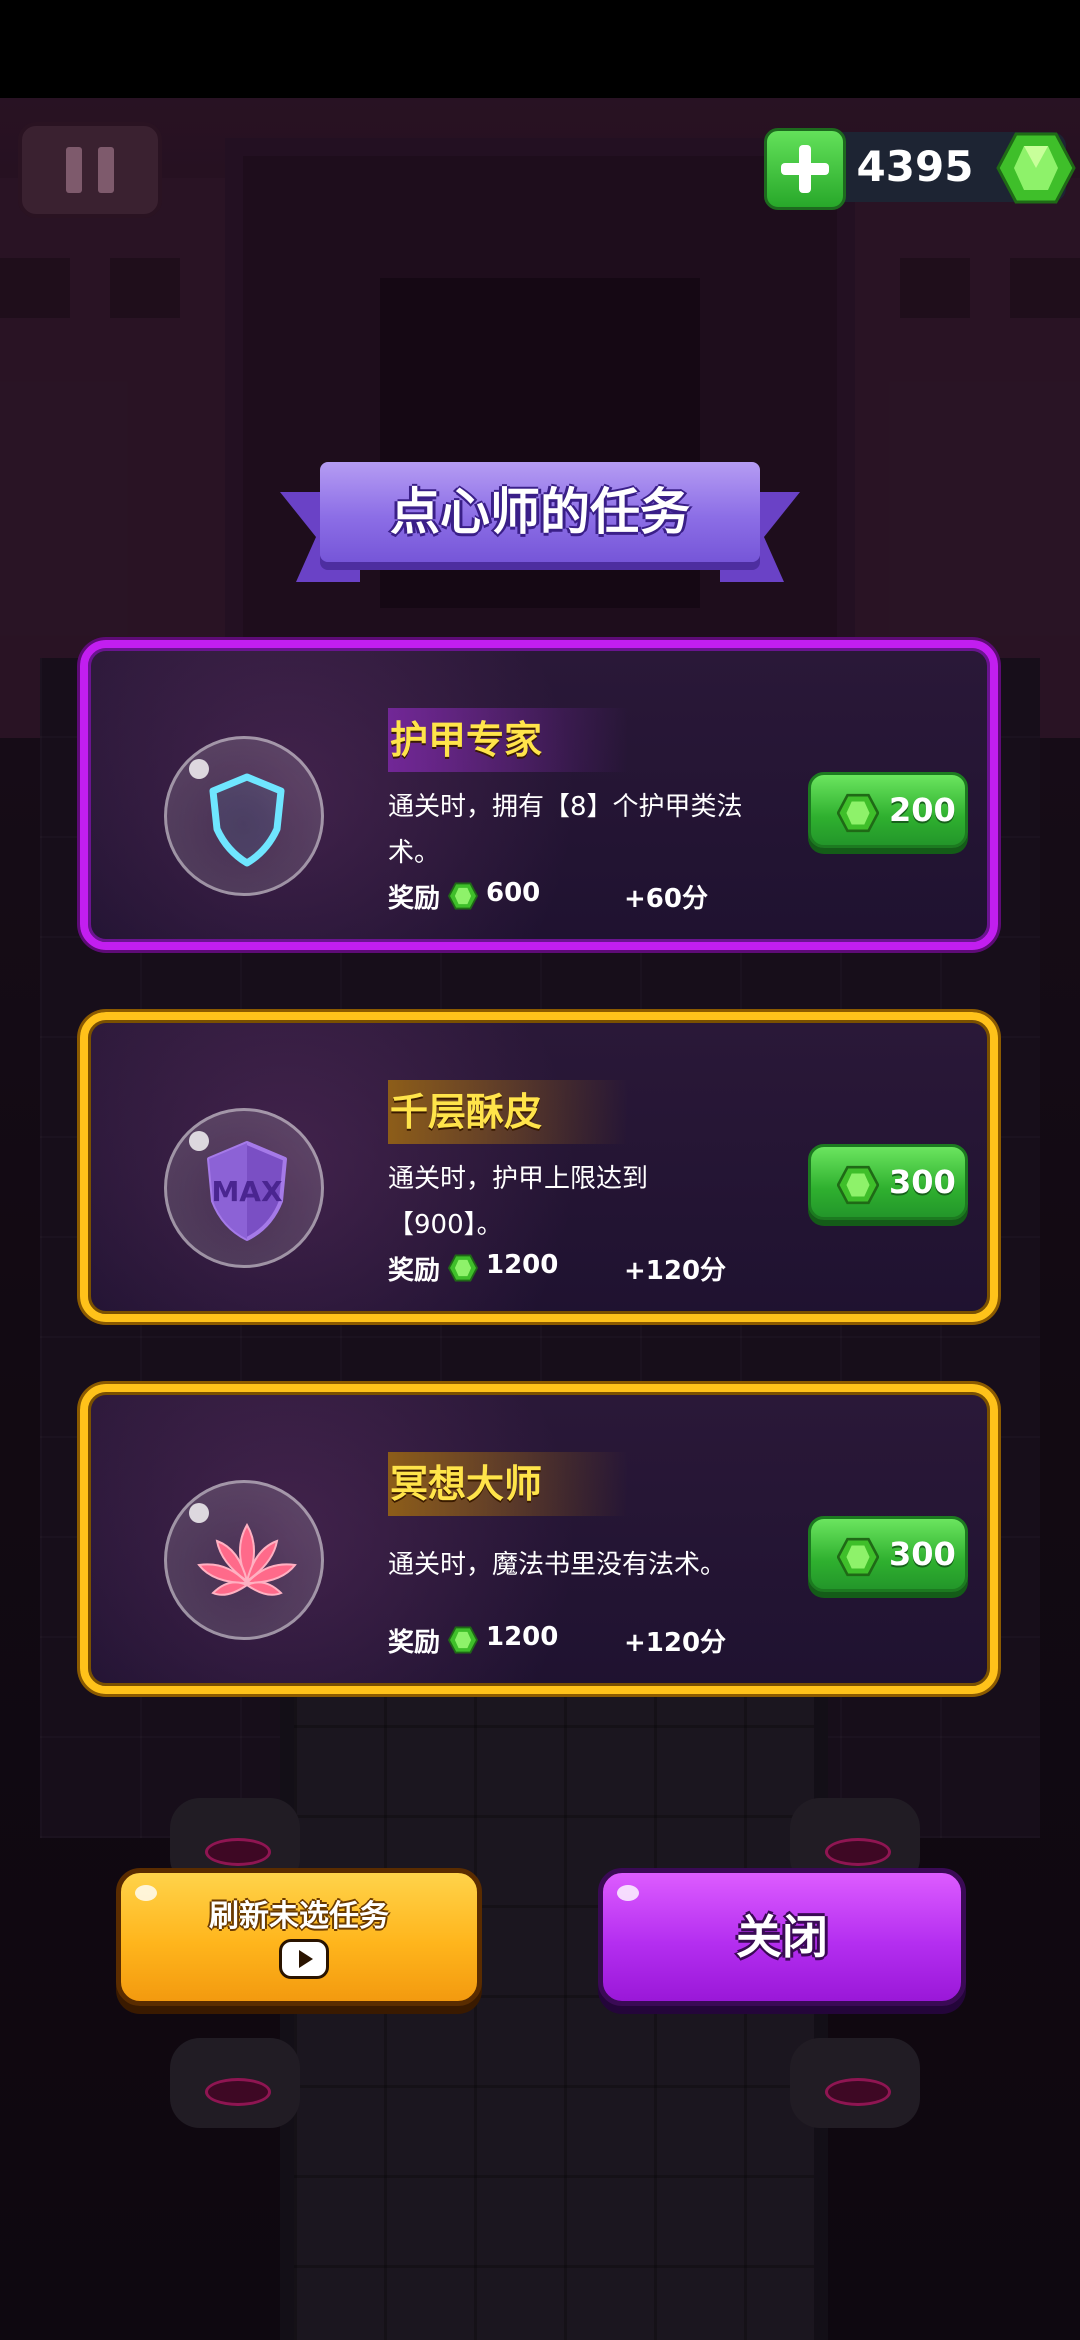 This screenshot has width=1080, height=2340. I want to click on title-banner: 点心师的任务, so click(540, 522).